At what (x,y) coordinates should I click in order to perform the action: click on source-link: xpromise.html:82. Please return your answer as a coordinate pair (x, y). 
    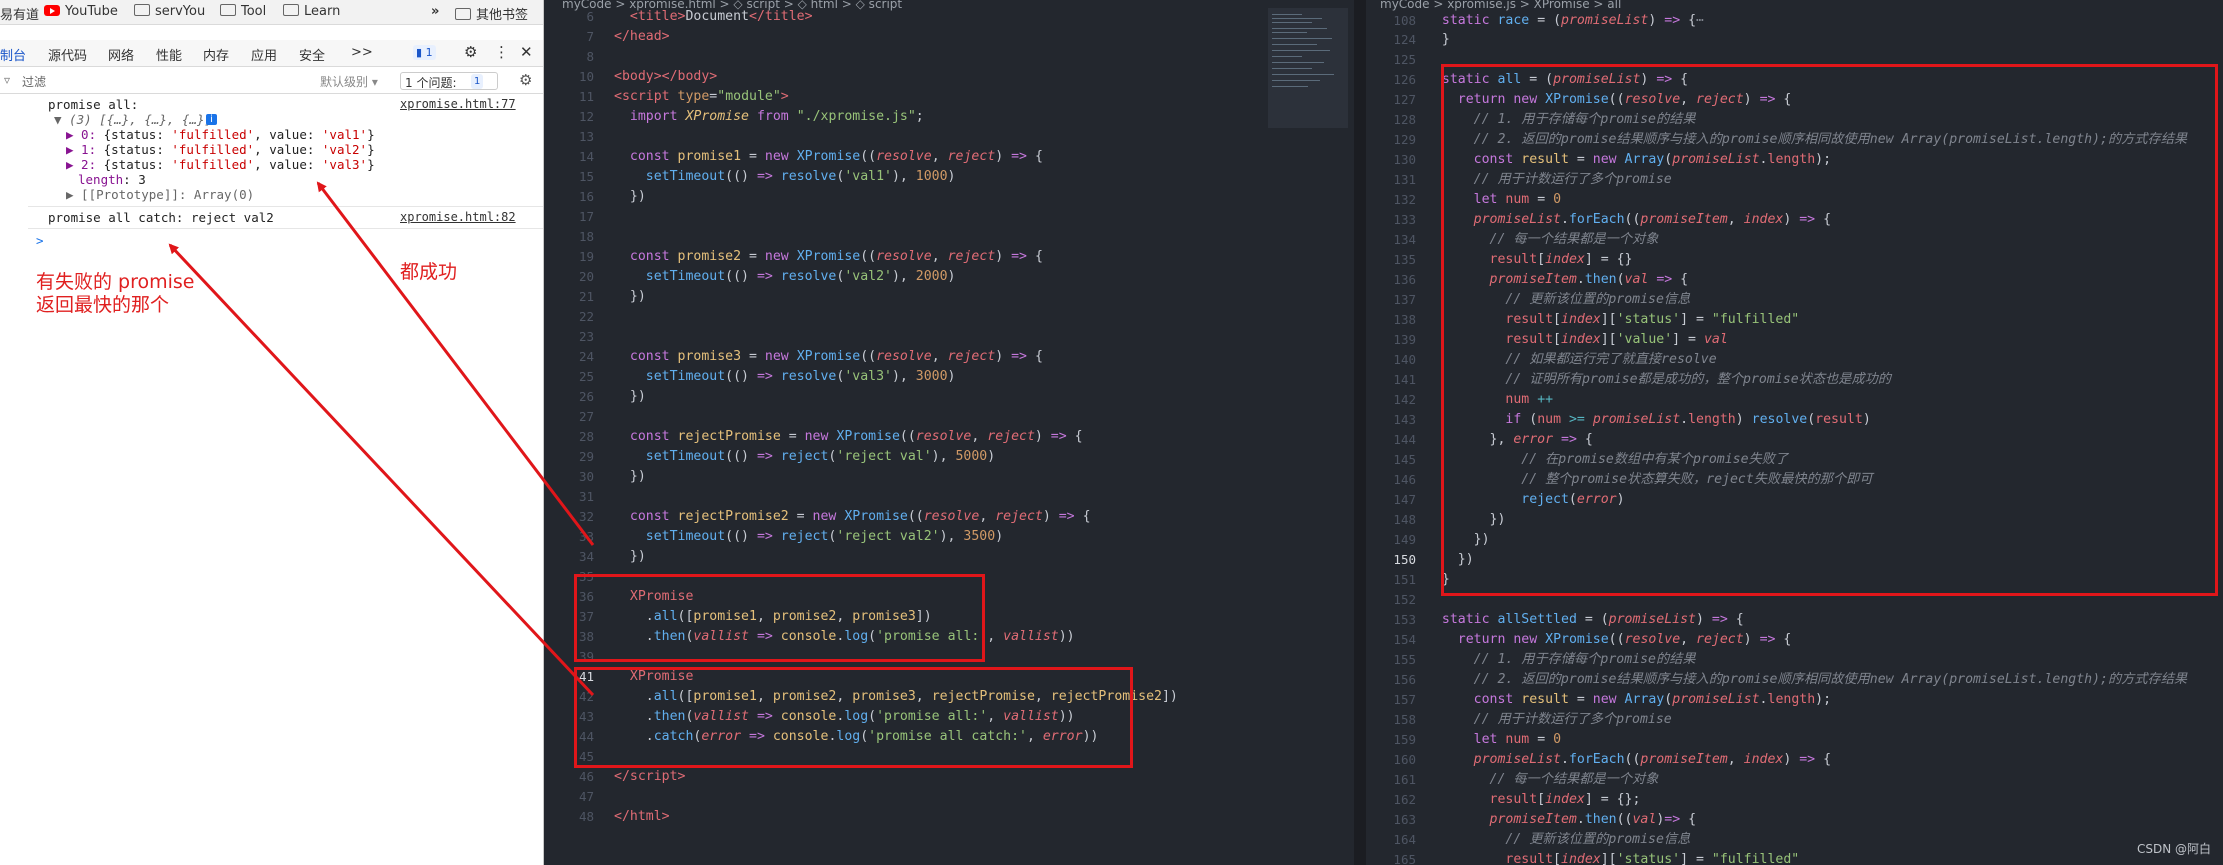
    Looking at the image, I should click on (458, 217).